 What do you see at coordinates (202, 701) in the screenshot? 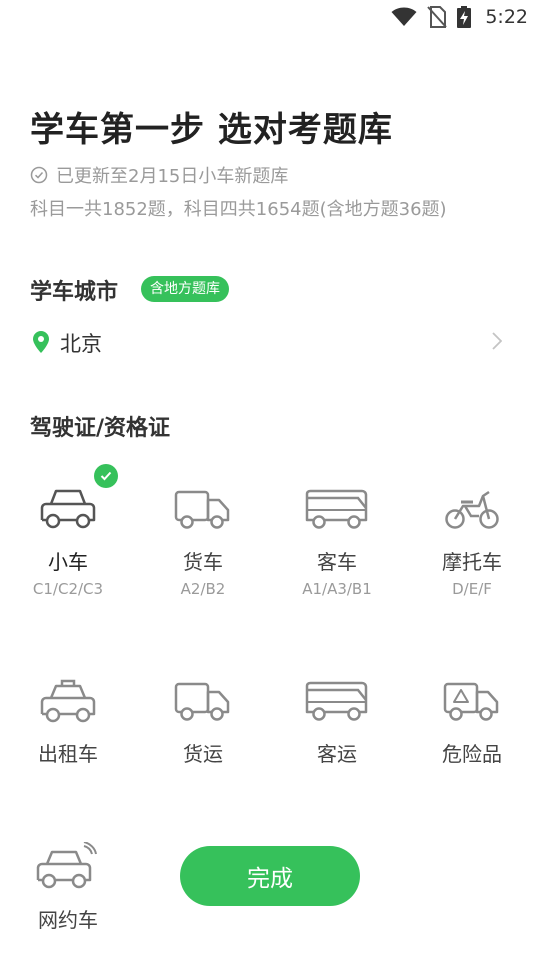
I see `freight-truck-icon` at bounding box center [202, 701].